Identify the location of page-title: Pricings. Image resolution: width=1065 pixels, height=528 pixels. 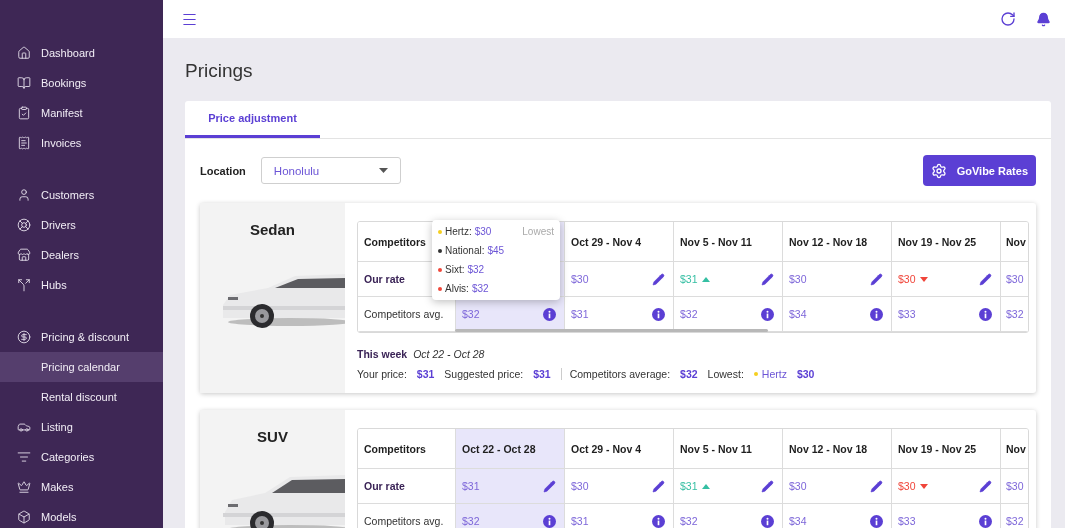
(219, 71).